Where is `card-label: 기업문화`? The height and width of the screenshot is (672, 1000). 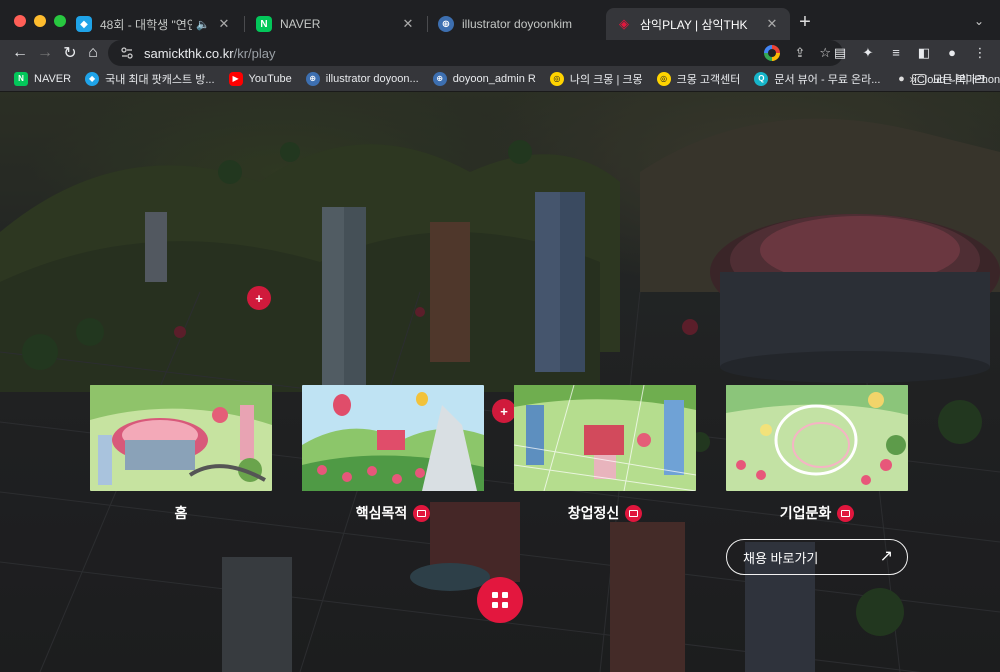
card-label: 기업문화 is located at coordinates (805, 513).